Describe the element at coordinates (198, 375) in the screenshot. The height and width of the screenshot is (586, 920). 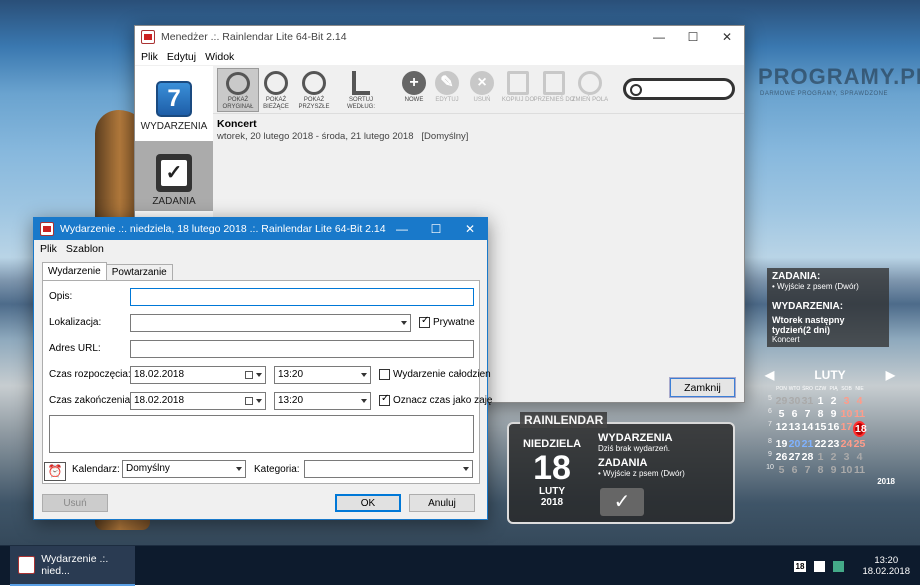
I see `start-date-field: 18.02.2018` at that location.